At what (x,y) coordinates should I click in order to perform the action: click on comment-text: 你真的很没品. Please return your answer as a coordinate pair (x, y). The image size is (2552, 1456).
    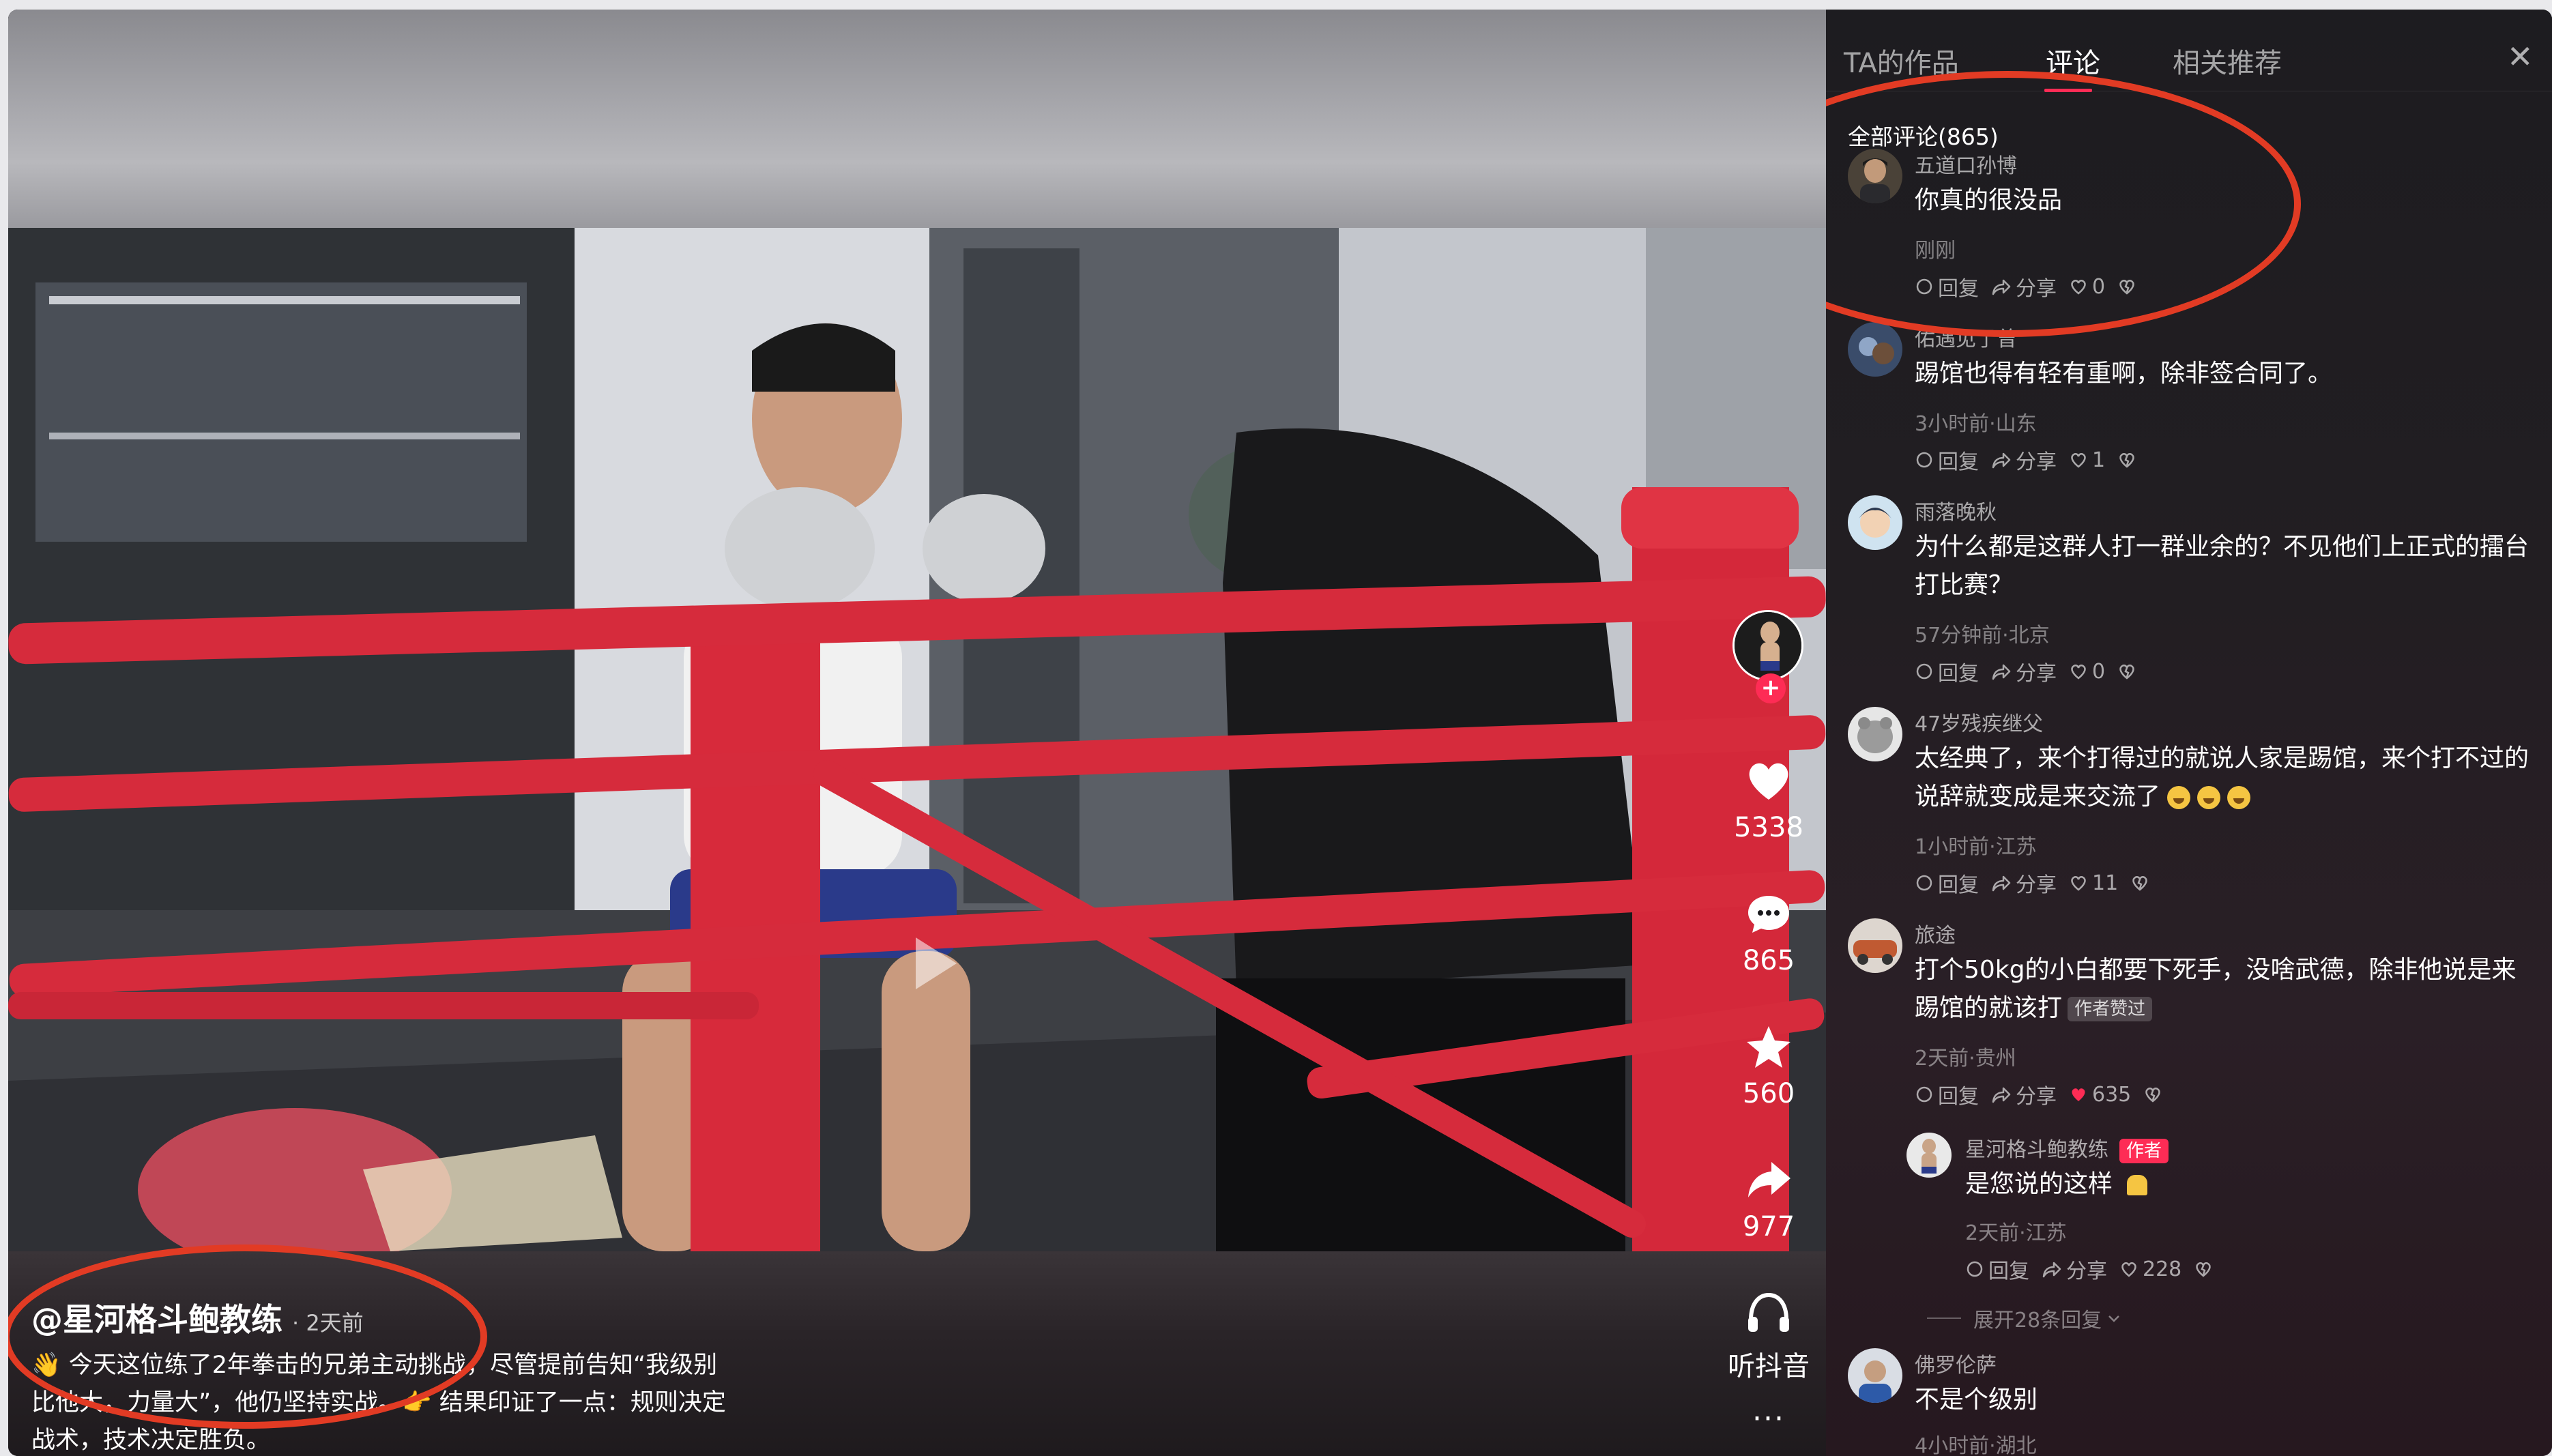
    Looking at the image, I should click on (1989, 200).